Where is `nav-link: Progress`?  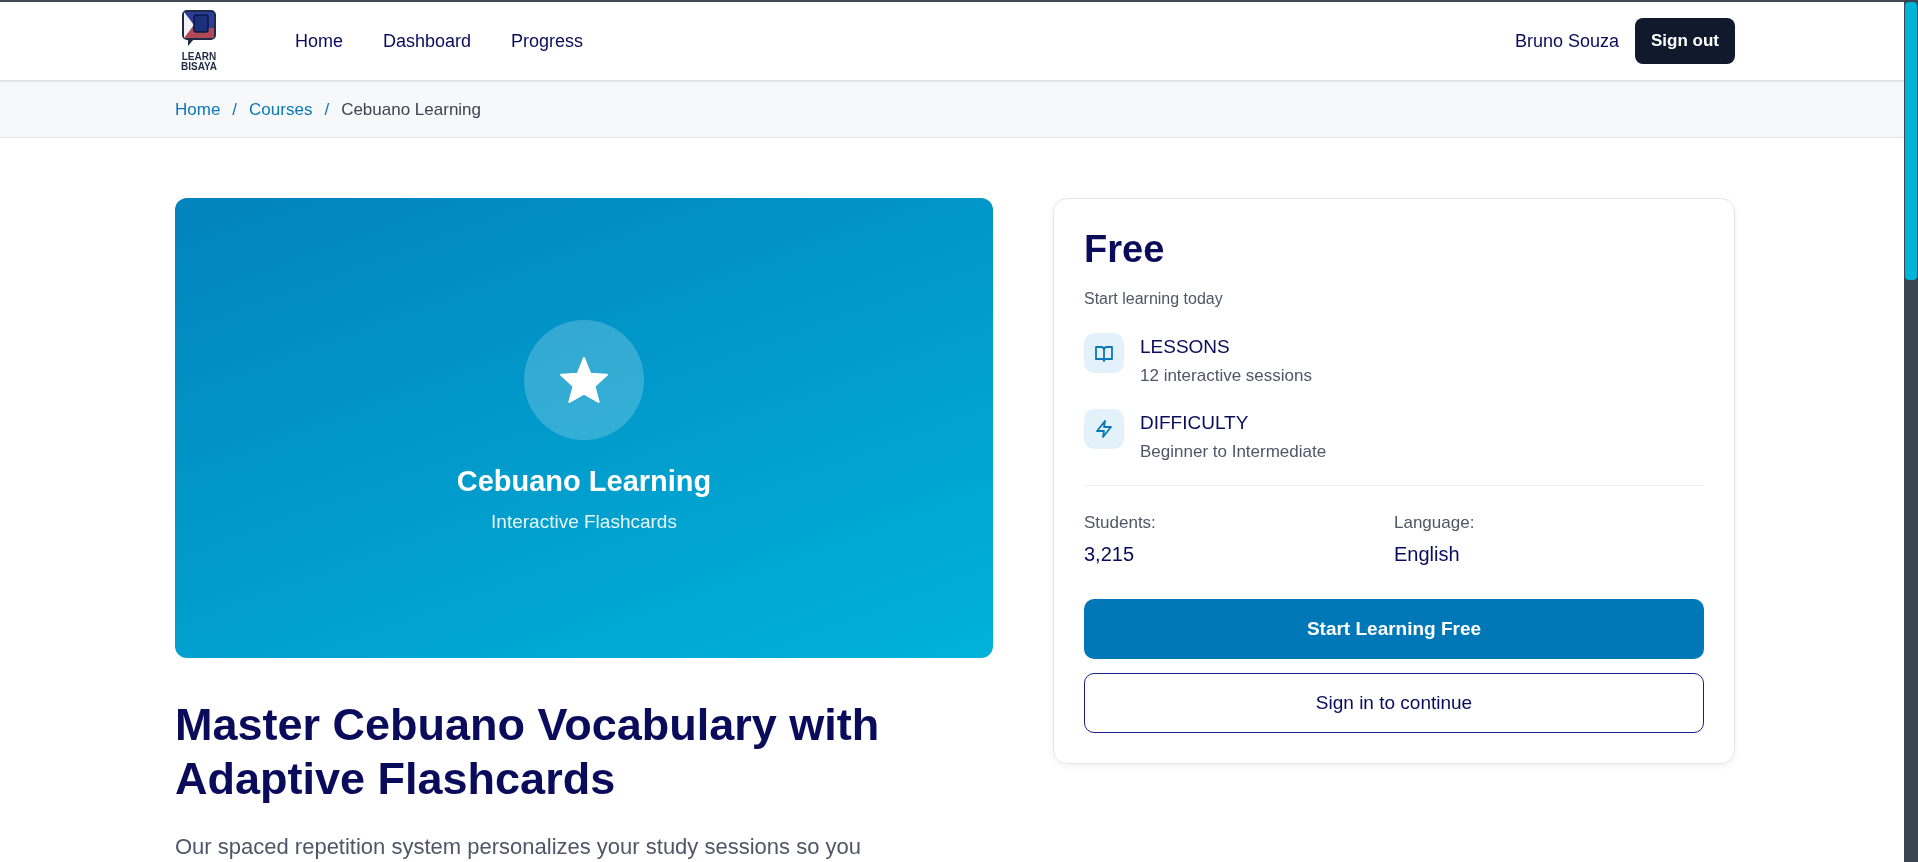 nav-link: Progress is located at coordinates (547, 41).